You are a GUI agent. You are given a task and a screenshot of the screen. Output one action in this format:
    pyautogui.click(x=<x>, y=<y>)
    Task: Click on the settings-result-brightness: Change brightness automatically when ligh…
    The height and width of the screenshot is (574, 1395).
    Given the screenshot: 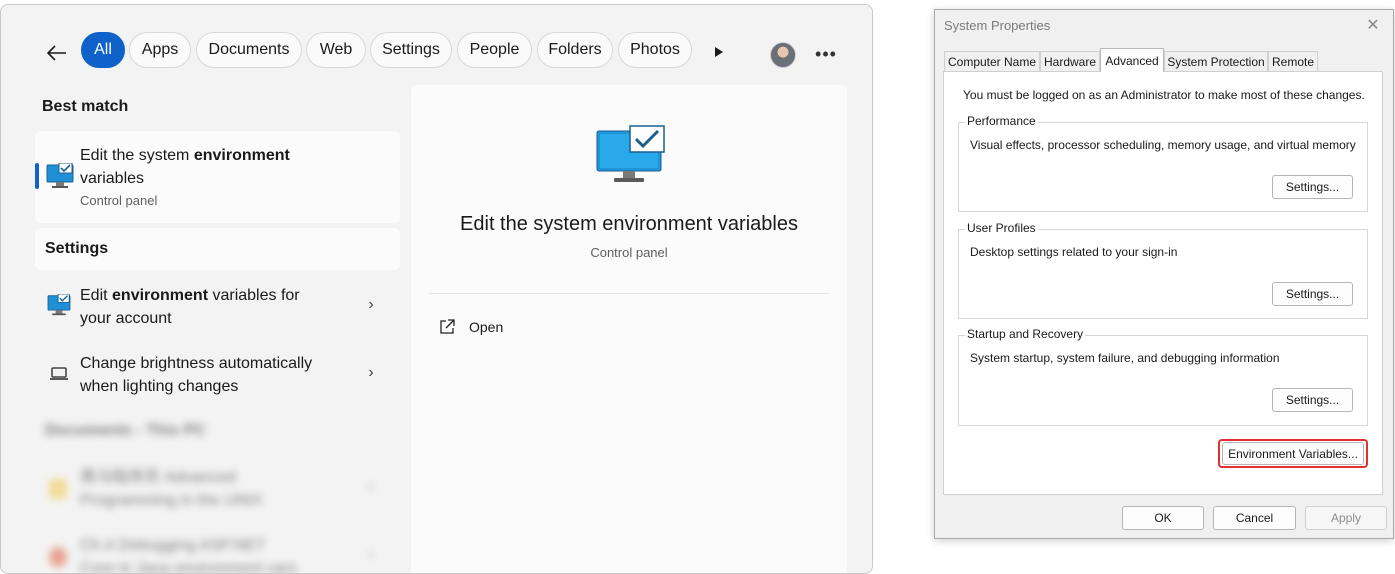 What is the action you would take?
    pyautogui.click(x=217, y=375)
    